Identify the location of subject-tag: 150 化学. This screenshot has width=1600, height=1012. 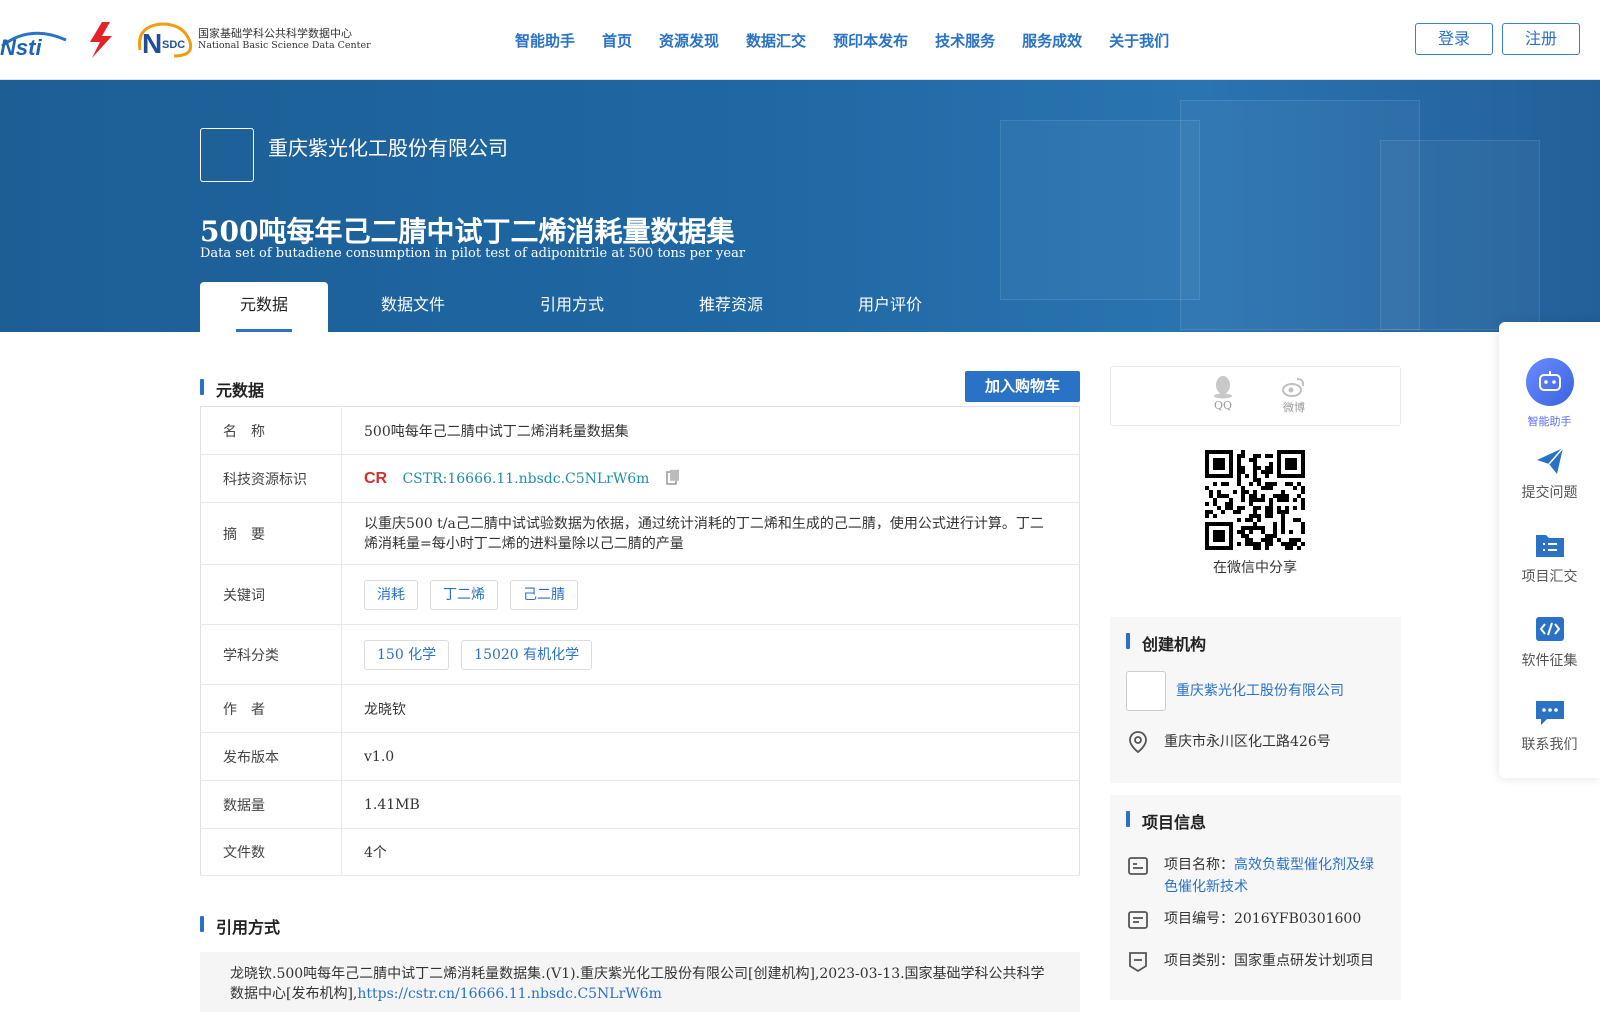
(407, 654).